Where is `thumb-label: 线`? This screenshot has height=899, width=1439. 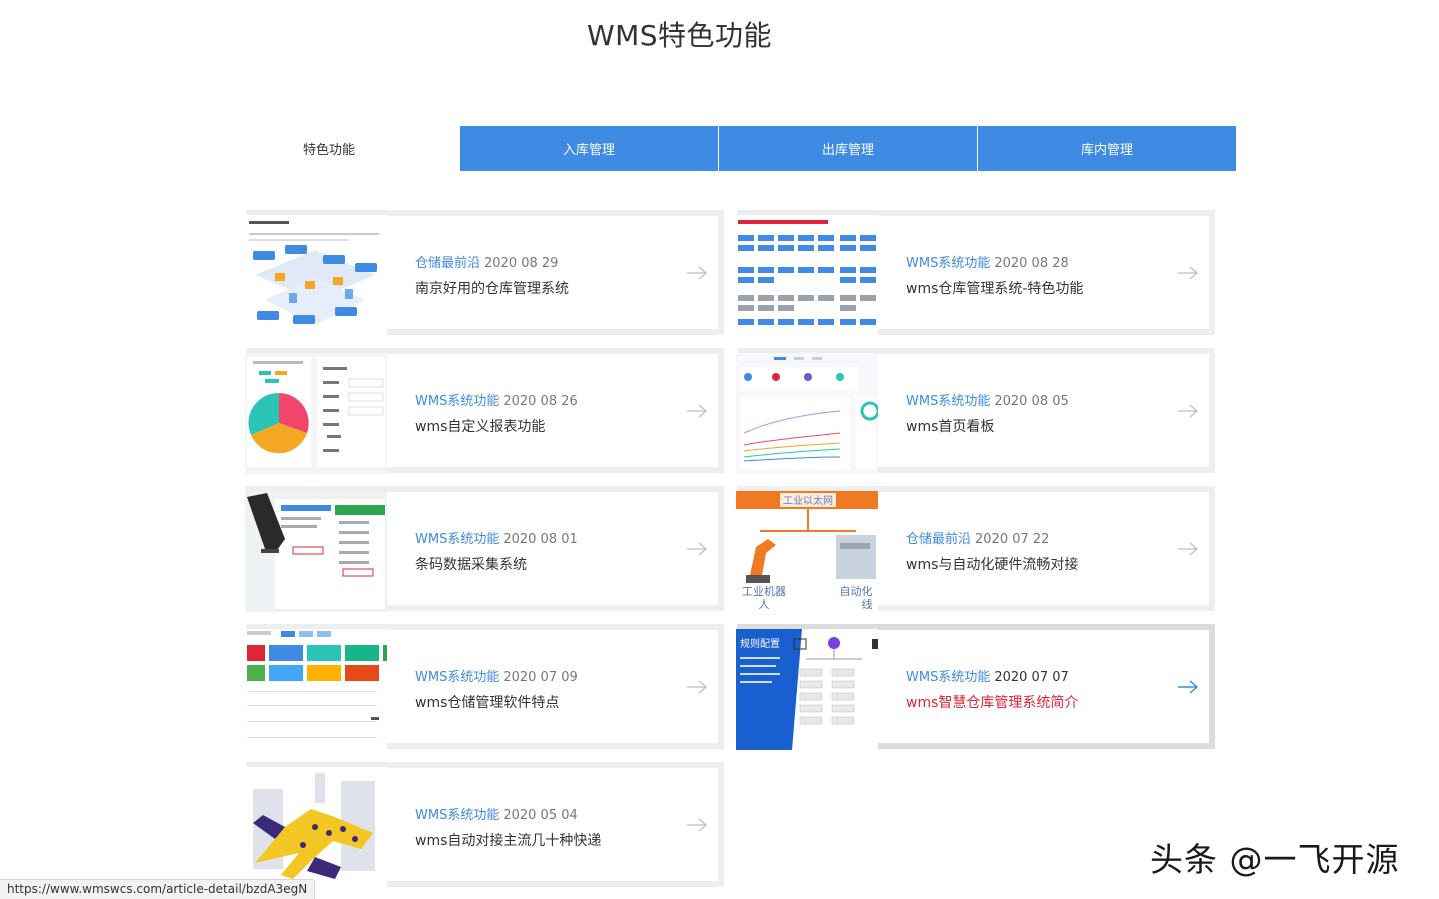
thumb-label: 线 is located at coordinates (867, 604).